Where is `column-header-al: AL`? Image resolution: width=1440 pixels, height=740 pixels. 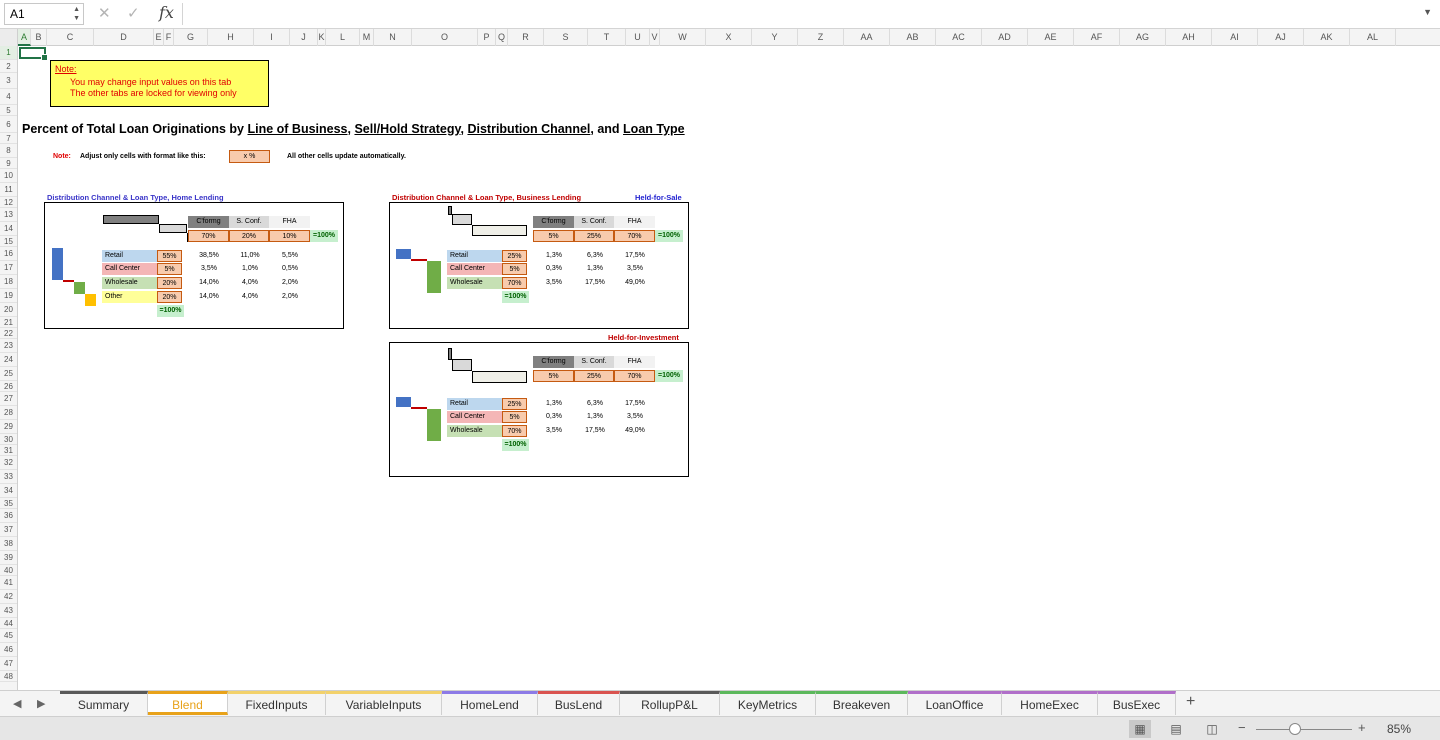
column-header-al: AL is located at coordinates (1373, 37).